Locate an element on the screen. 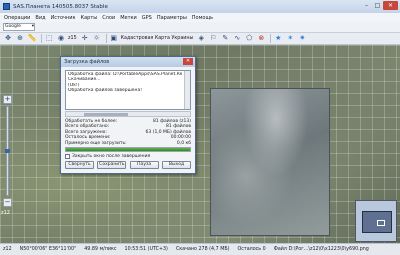  menu-source: Источник is located at coordinates (63, 18).